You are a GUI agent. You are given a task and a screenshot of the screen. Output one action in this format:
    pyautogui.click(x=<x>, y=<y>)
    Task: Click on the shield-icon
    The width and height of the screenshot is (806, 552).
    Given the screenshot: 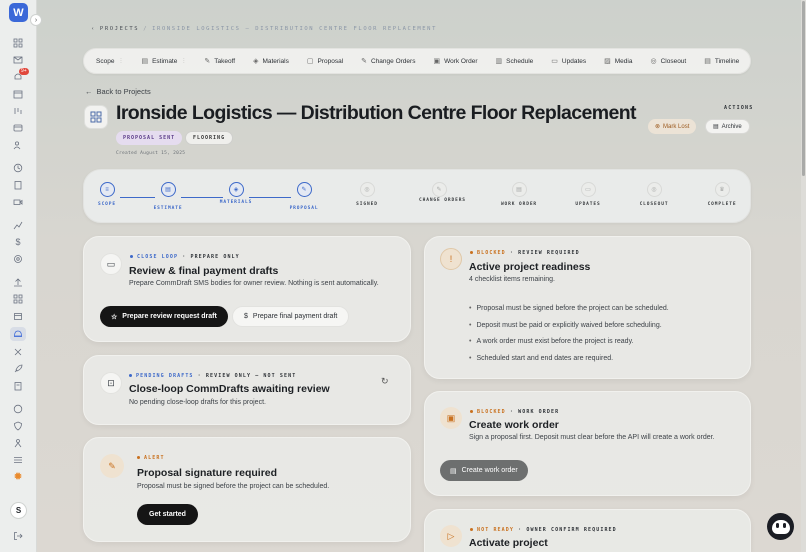 What is the action you would take?
    pyautogui.click(x=18, y=426)
    